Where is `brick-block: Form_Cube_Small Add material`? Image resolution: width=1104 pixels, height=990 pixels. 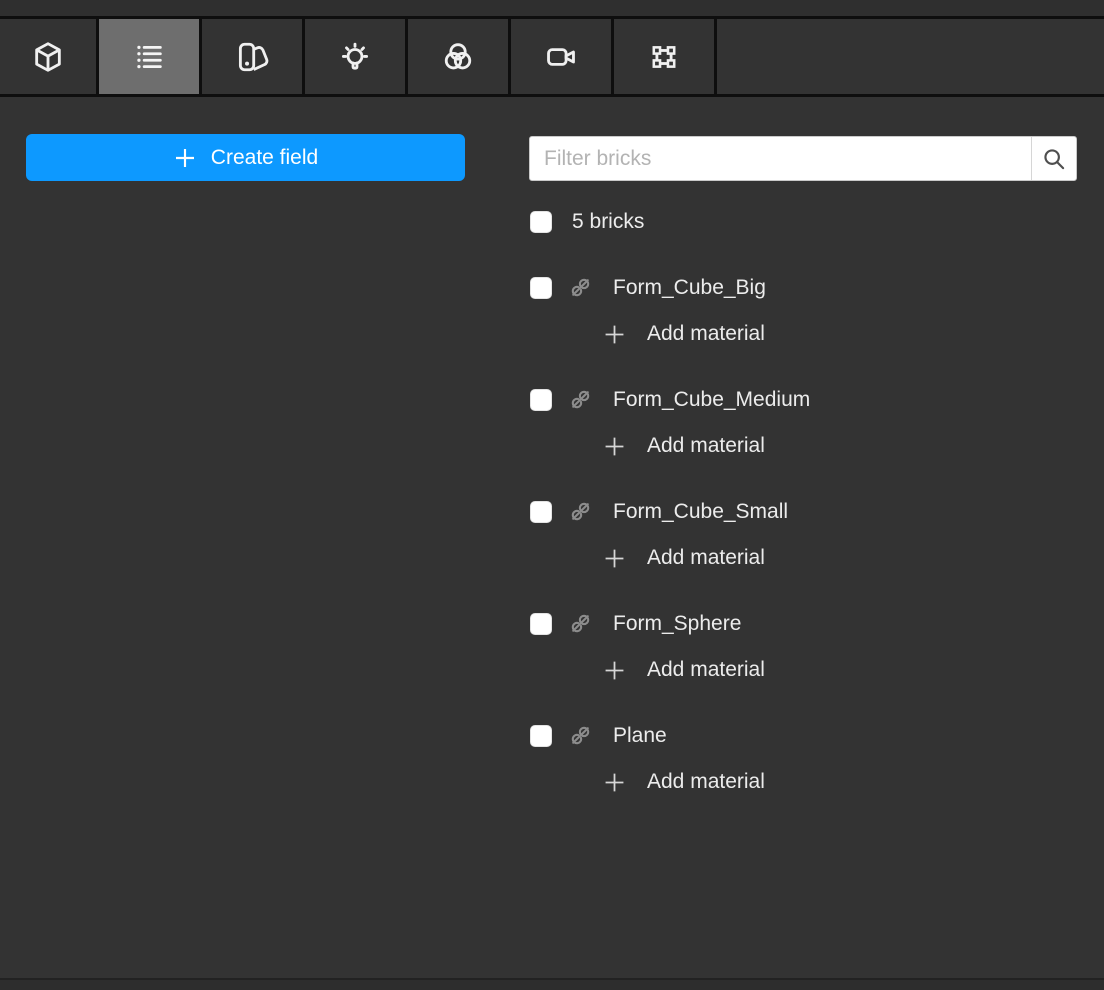
brick-block: Form_Cube_Small Add material is located at coordinates (670, 535).